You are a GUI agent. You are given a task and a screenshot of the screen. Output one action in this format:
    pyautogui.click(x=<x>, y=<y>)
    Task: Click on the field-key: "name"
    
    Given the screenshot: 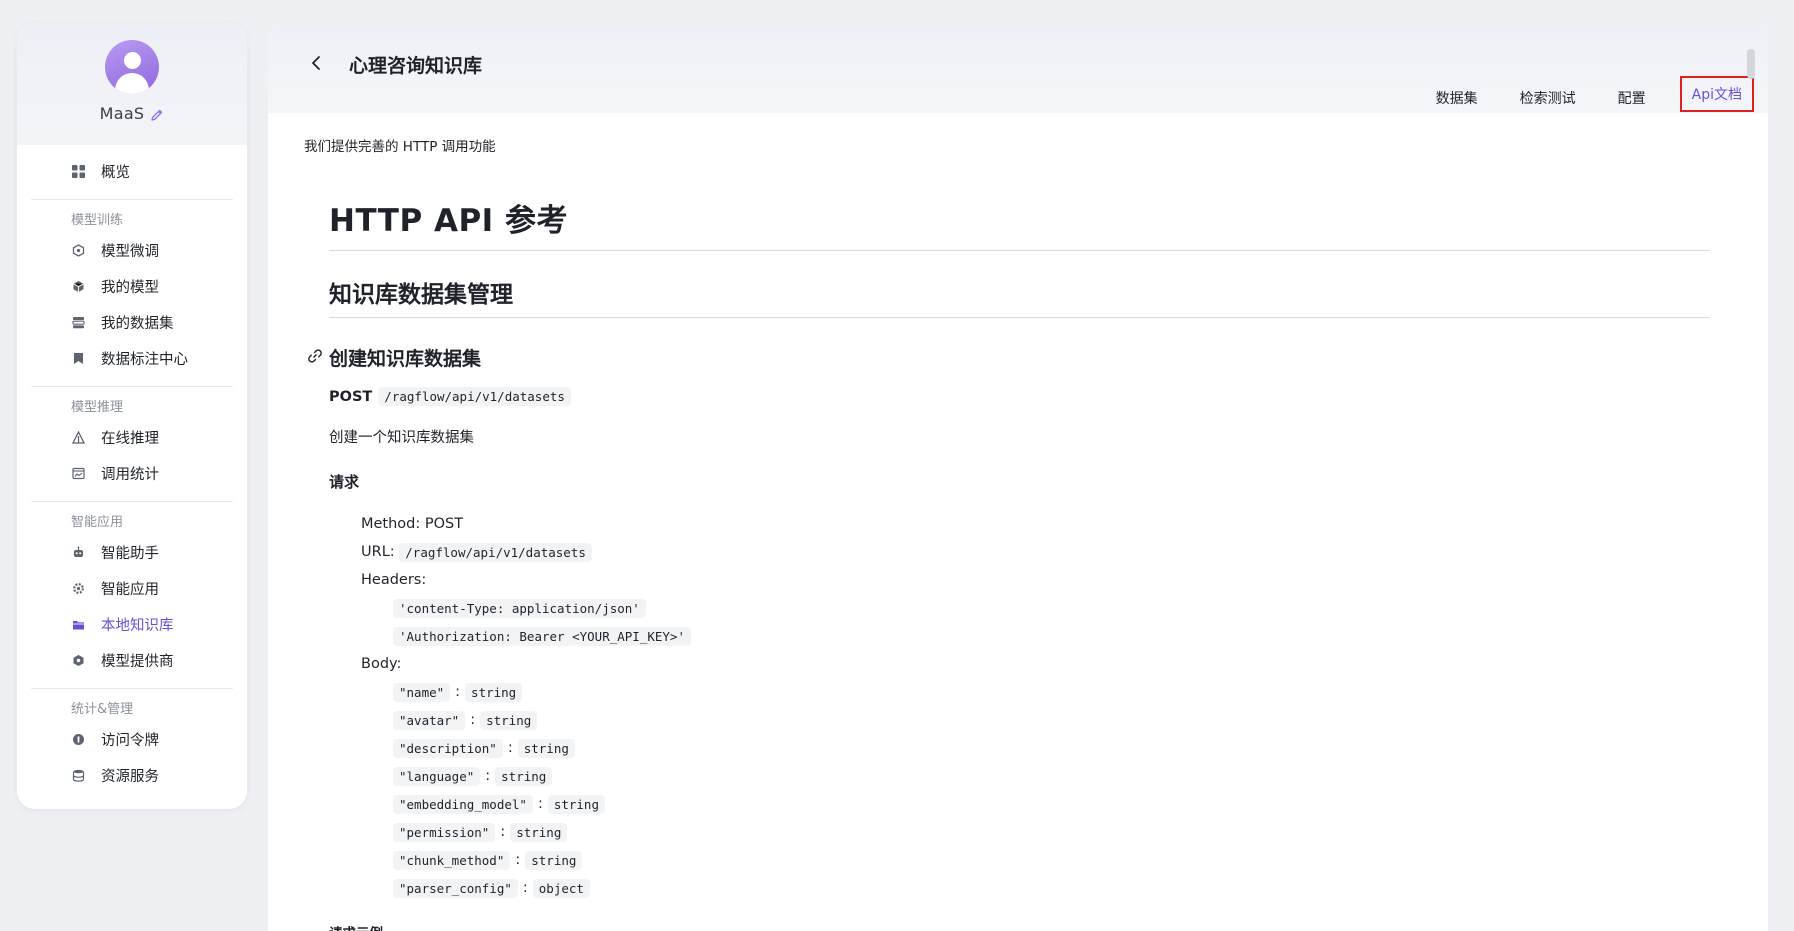 What is the action you would take?
    pyautogui.click(x=422, y=692)
    